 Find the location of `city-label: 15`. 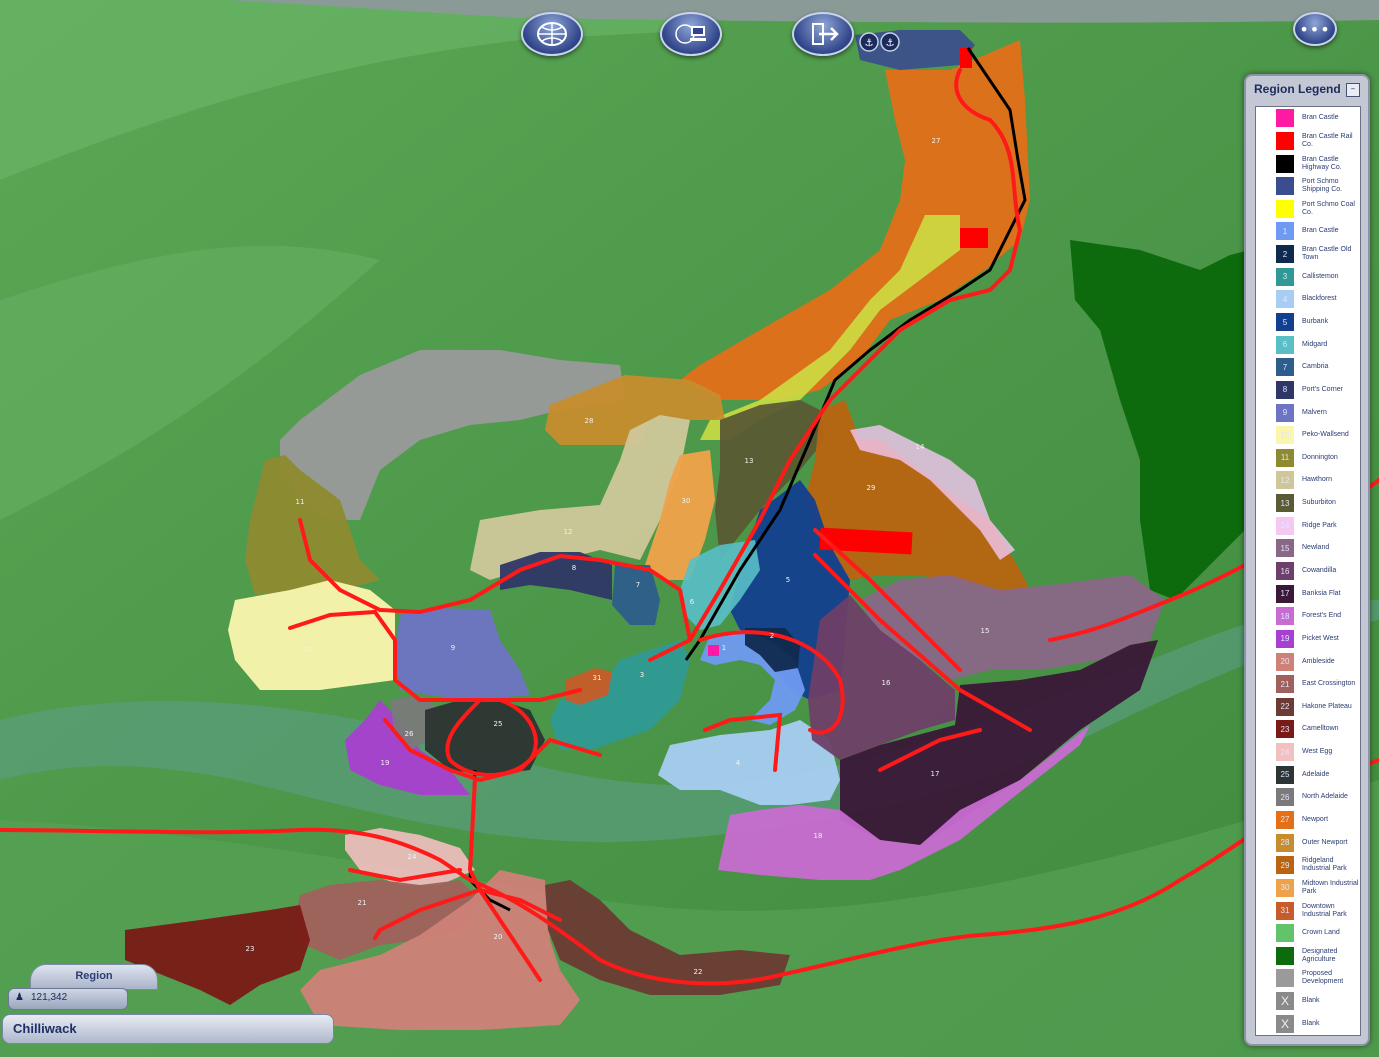

city-label: 15 is located at coordinates (985, 631).